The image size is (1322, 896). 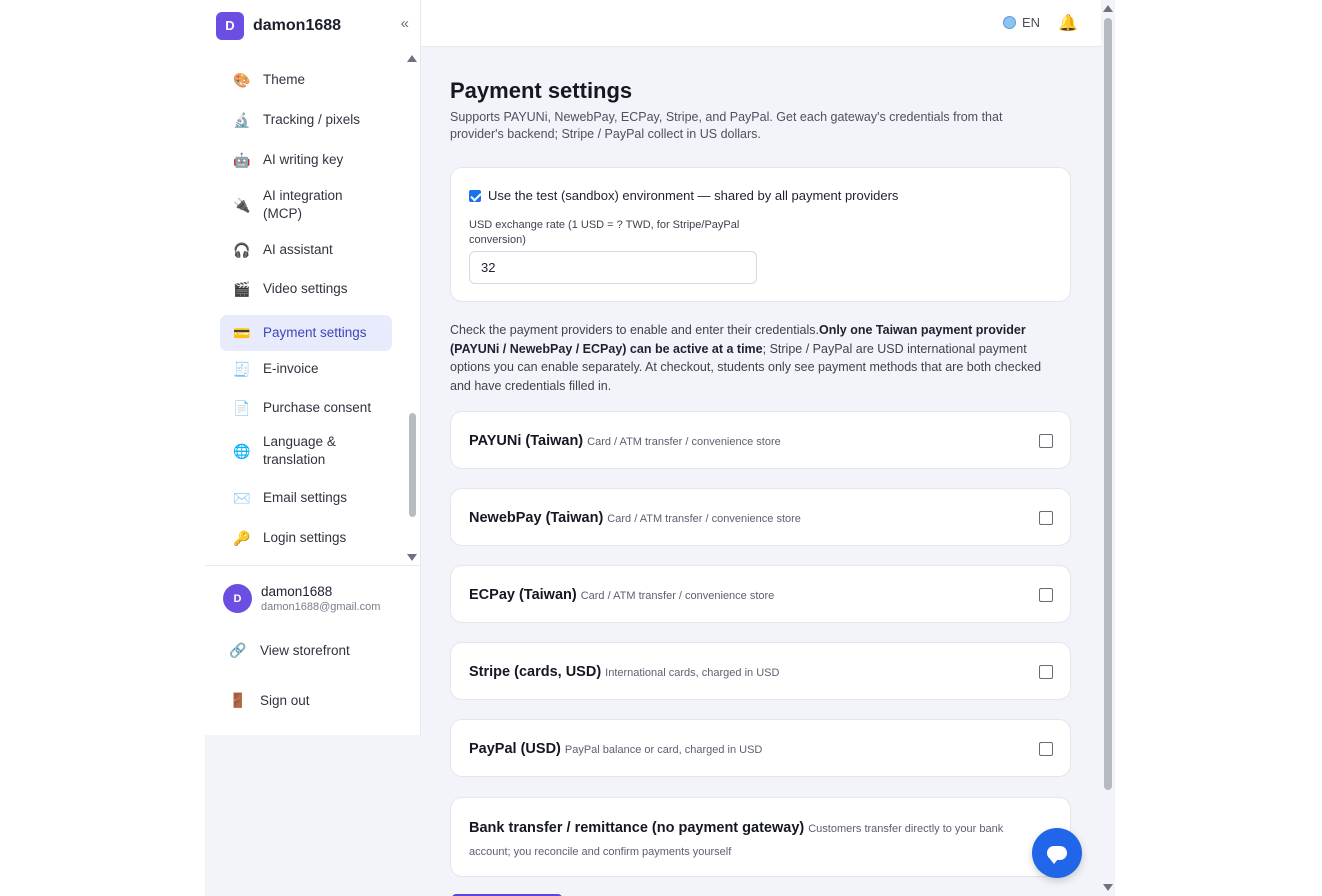 I want to click on brand-name: damon1688, so click(x=297, y=25).